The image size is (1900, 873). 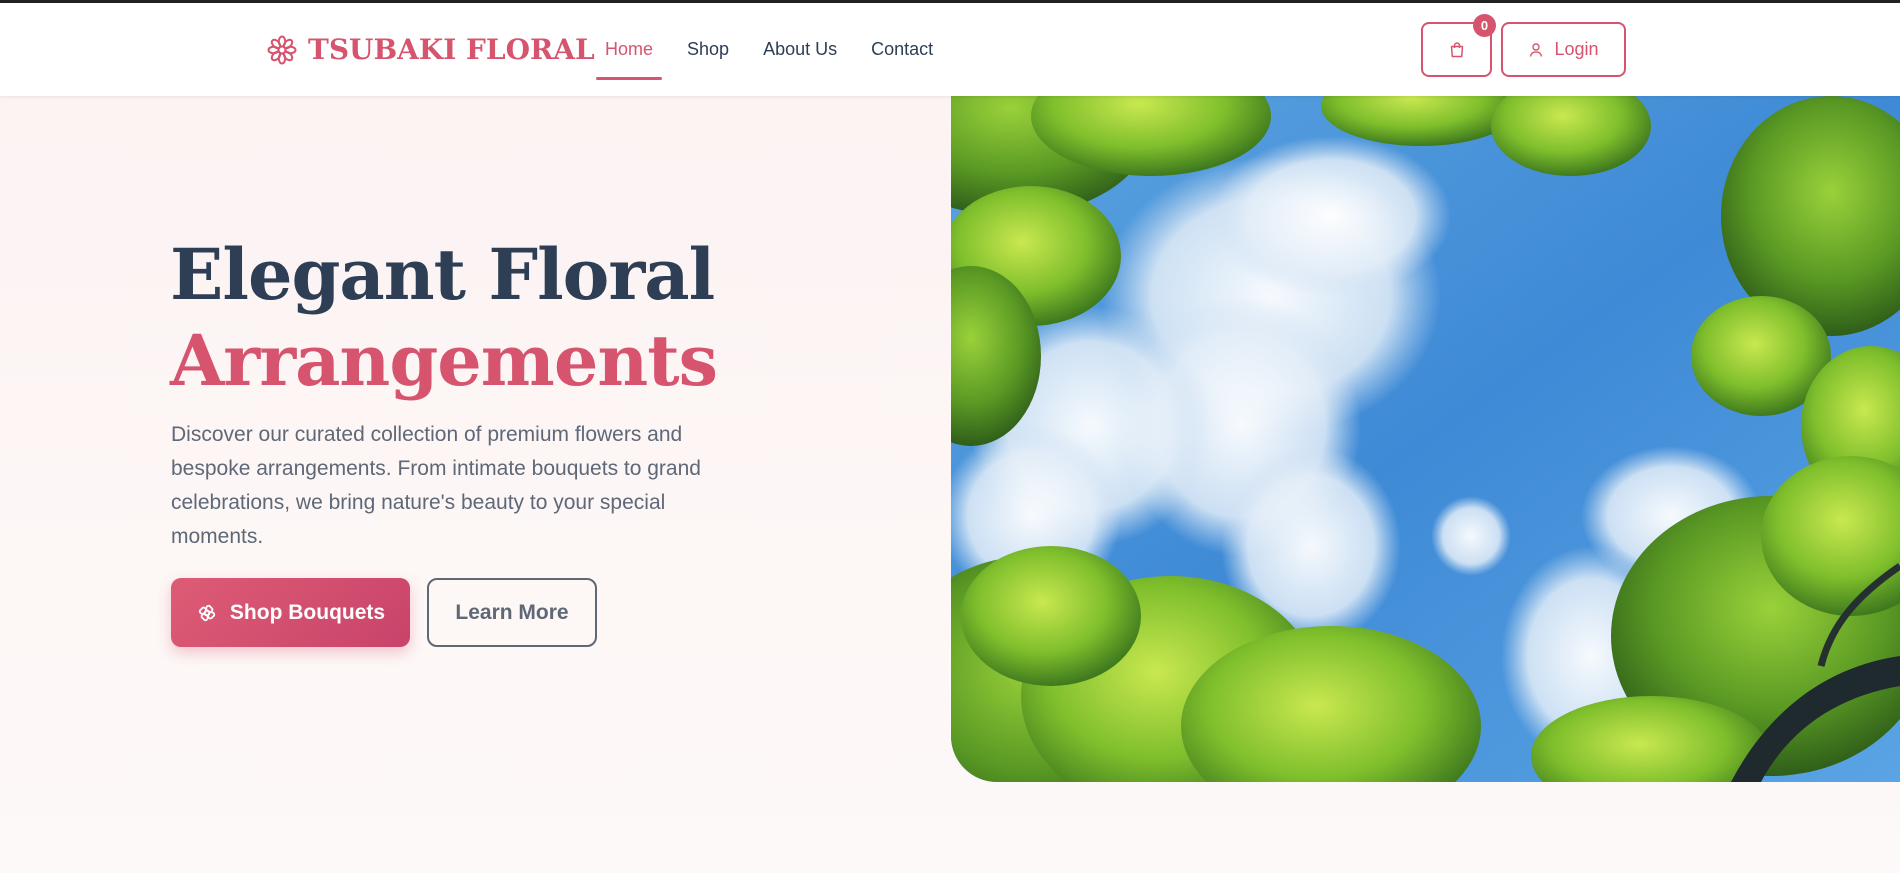 I want to click on hero-title: Elegant Floral Arrangements, so click(x=560, y=318).